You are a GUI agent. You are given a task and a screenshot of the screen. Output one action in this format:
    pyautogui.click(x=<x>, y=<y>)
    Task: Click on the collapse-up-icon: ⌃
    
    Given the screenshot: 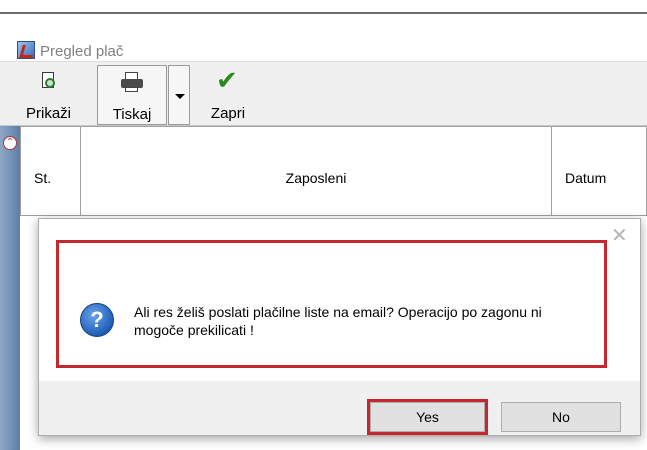 What is the action you would take?
    pyautogui.click(x=10, y=143)
    